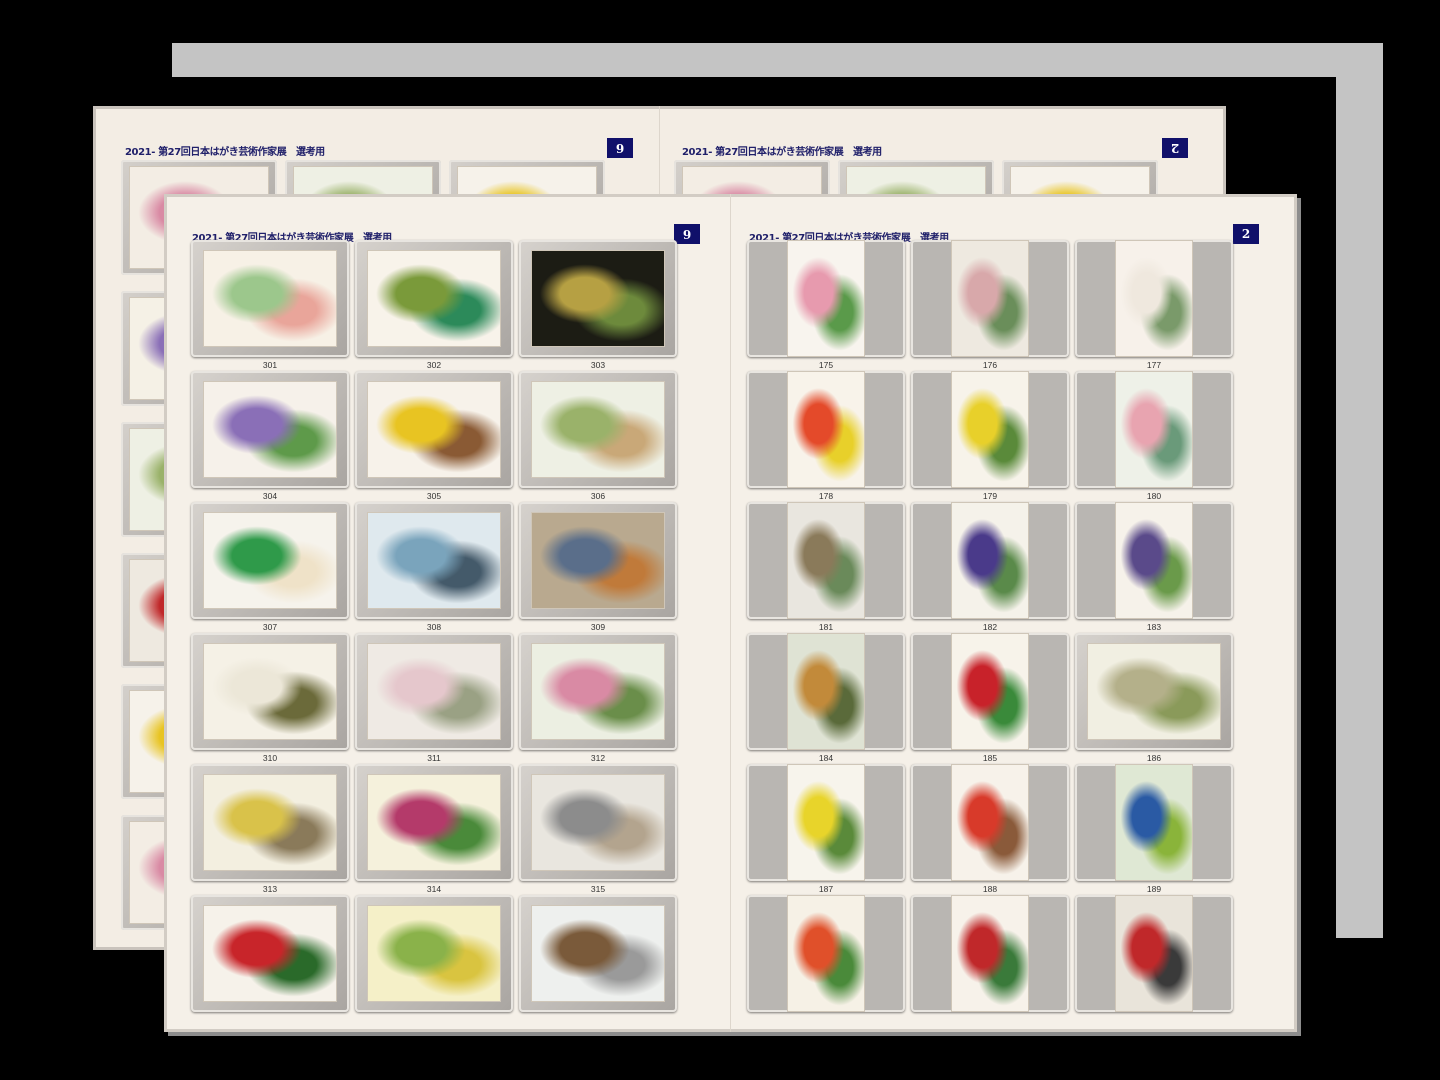  What do you see at coordinates (434, 496) in the screenshot?
I see `postcard-number: 305` at bounding box center [434, 496].